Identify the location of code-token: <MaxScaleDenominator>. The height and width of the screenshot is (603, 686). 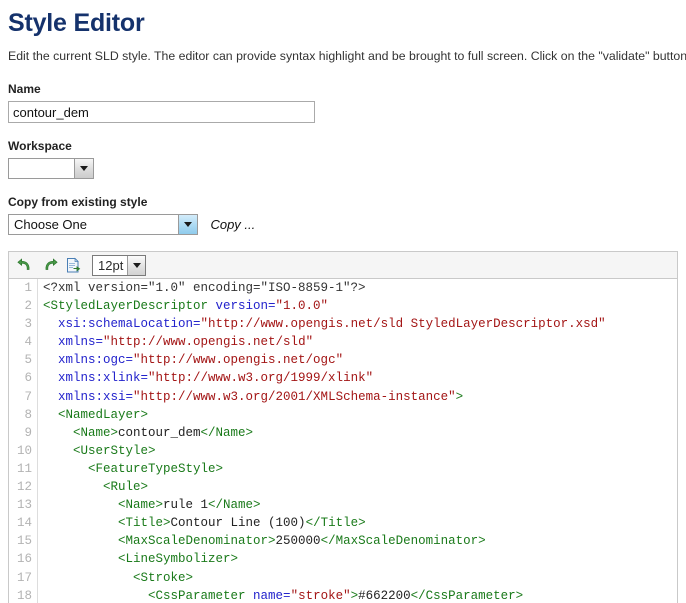
(159, 541).